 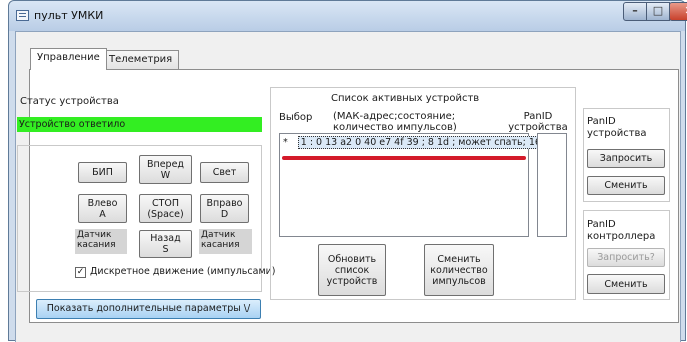 I want to click on column-panid: PanID устройства, so click(x=538, y=122).